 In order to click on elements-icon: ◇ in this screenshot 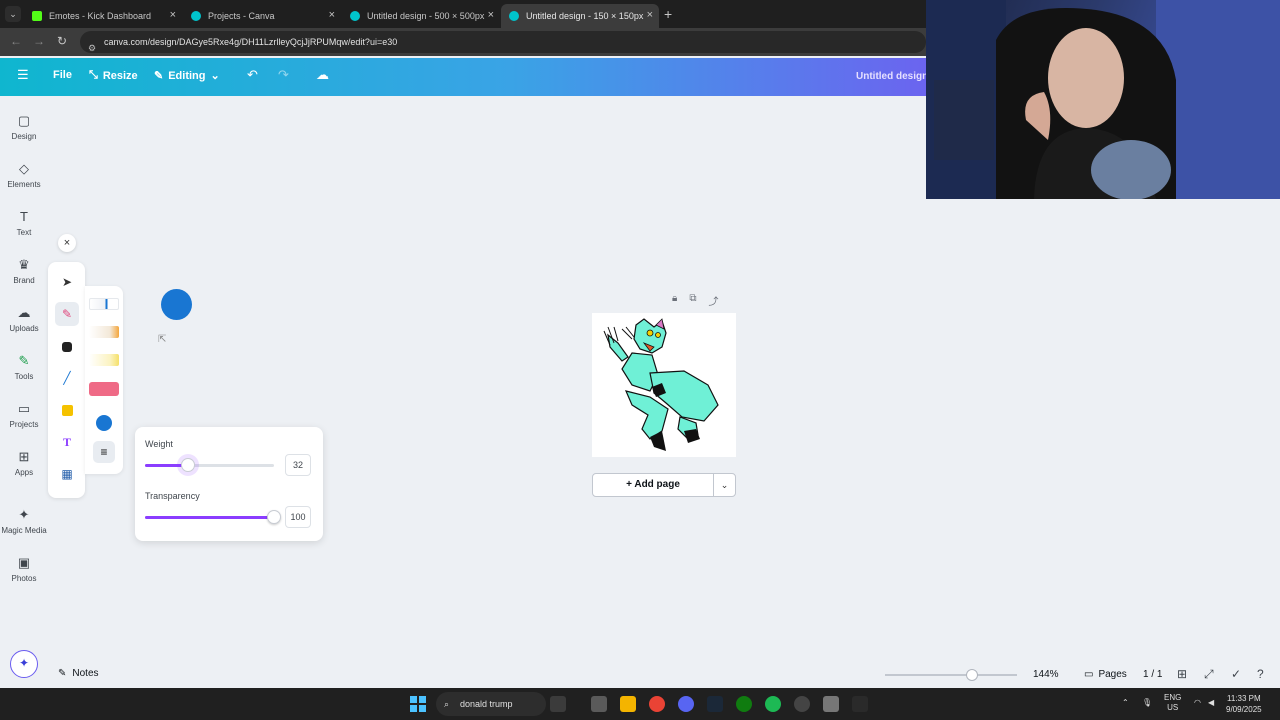, I will do `click(24, 168)`.